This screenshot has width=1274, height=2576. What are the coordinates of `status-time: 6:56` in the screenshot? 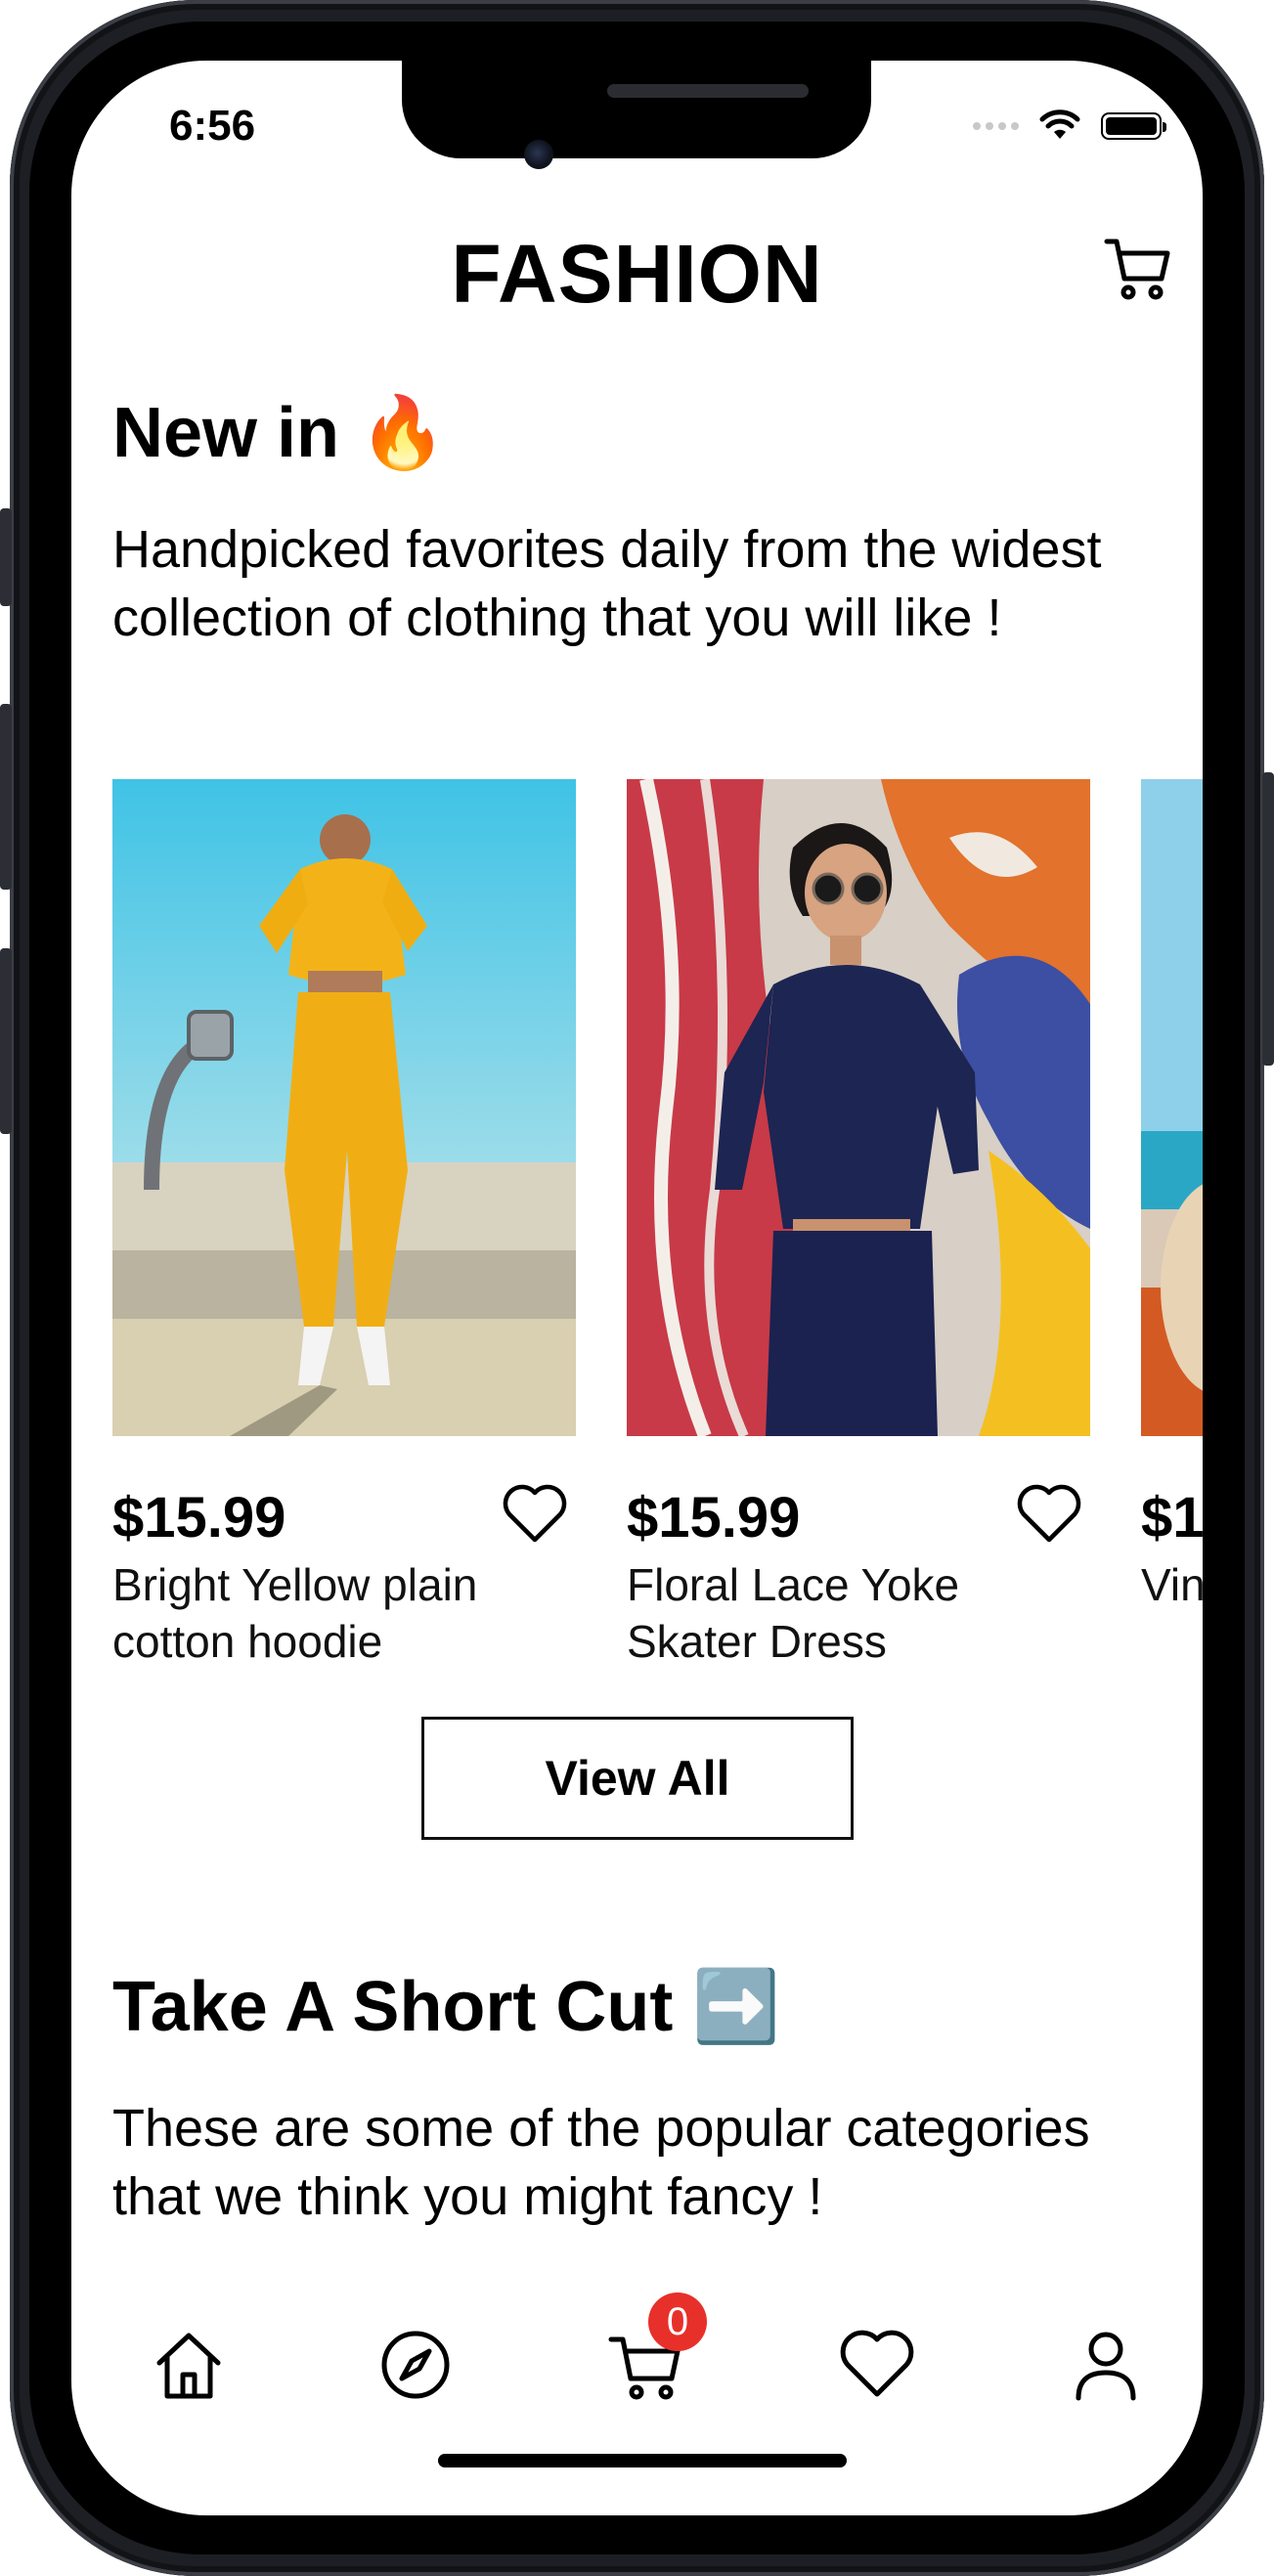 It's located at (212, 126).